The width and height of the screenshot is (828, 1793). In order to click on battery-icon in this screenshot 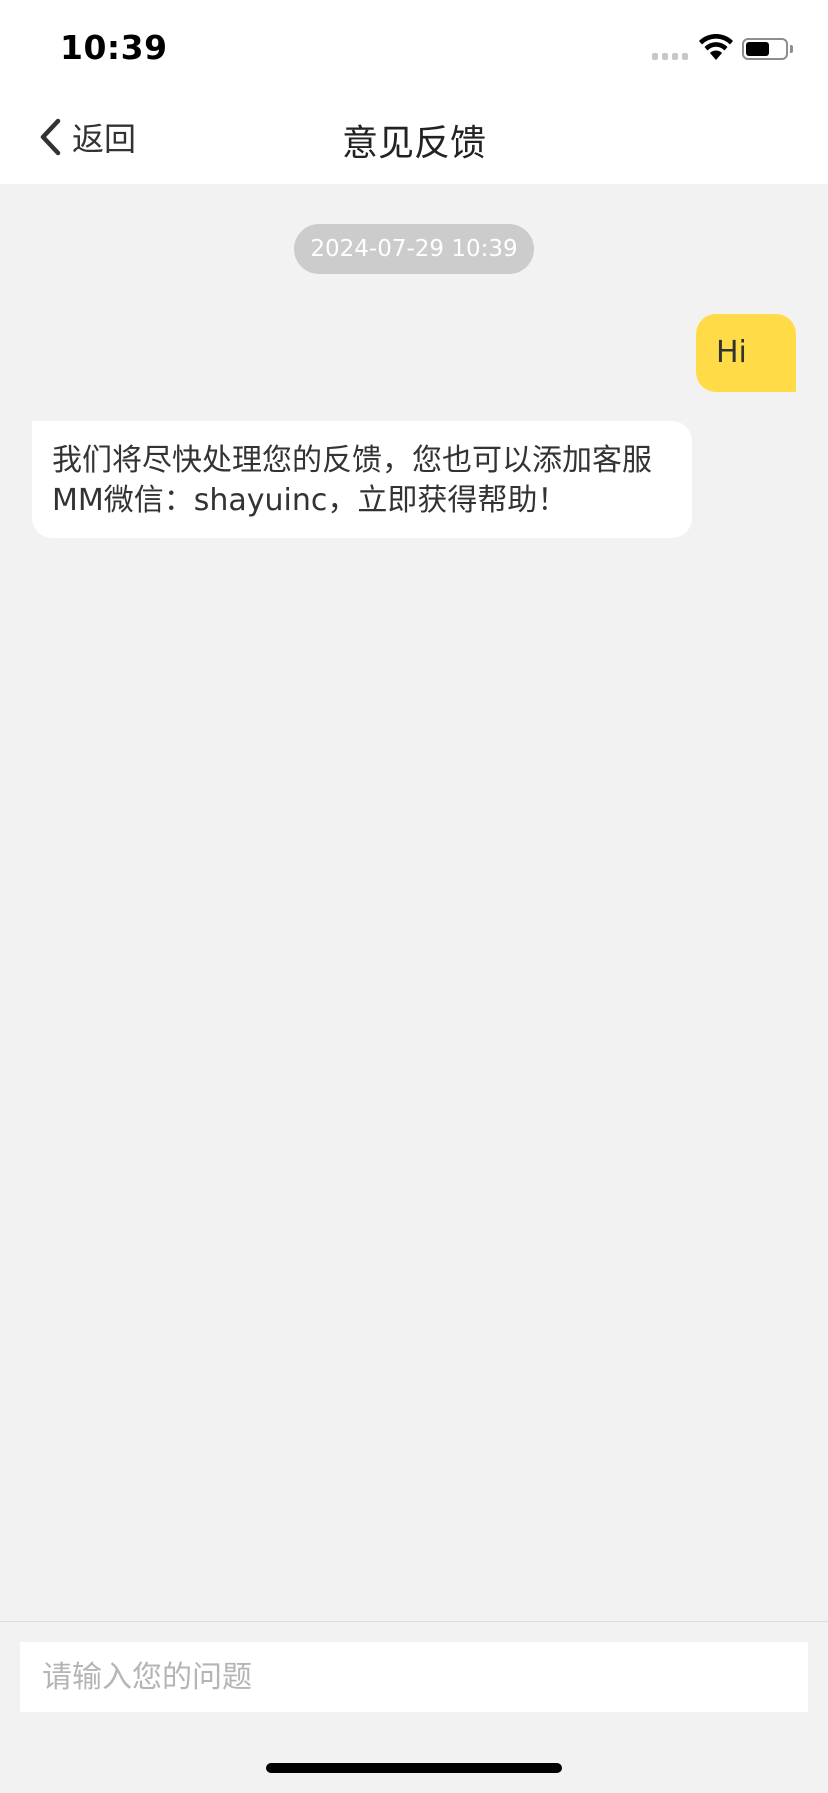, I will do `click(765, 49)`.